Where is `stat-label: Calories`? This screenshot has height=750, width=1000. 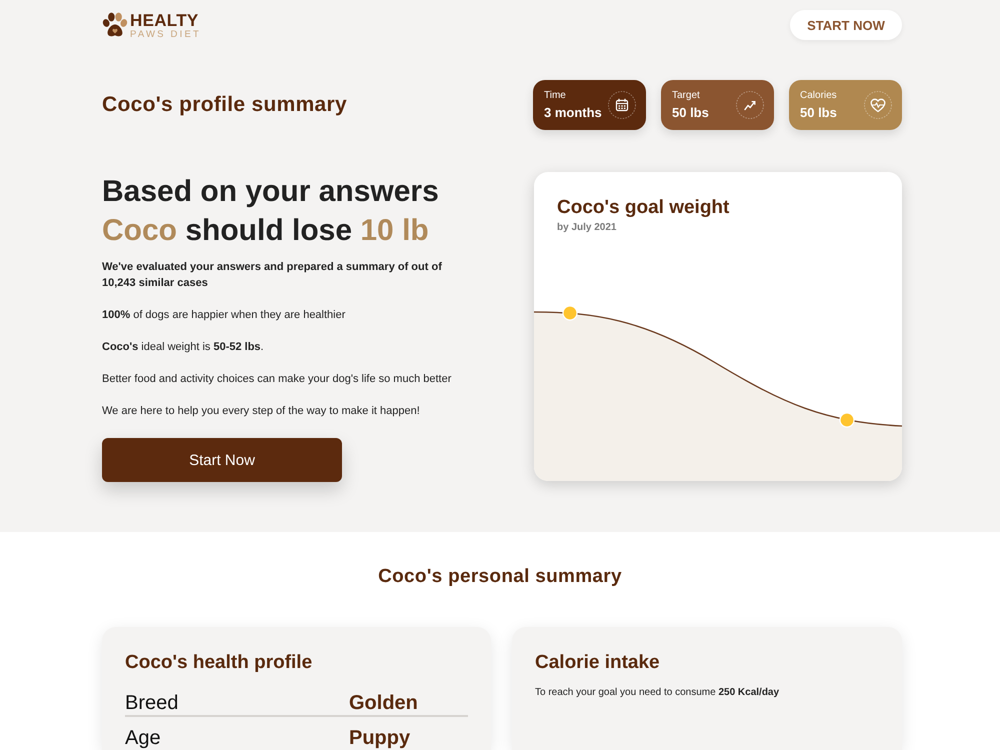
stat-label: Calories is located at coordinates (818, 95).